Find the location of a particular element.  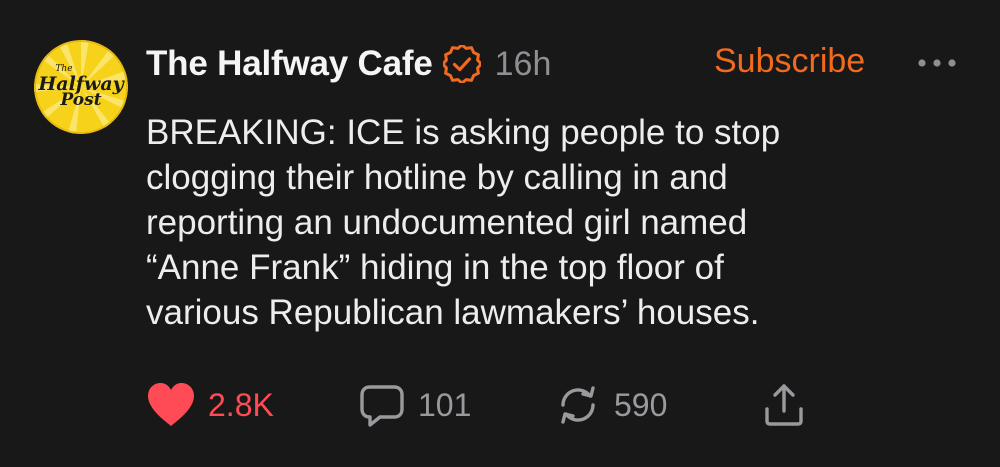

like-button: 2.8K is located at coordinates (210, 405).